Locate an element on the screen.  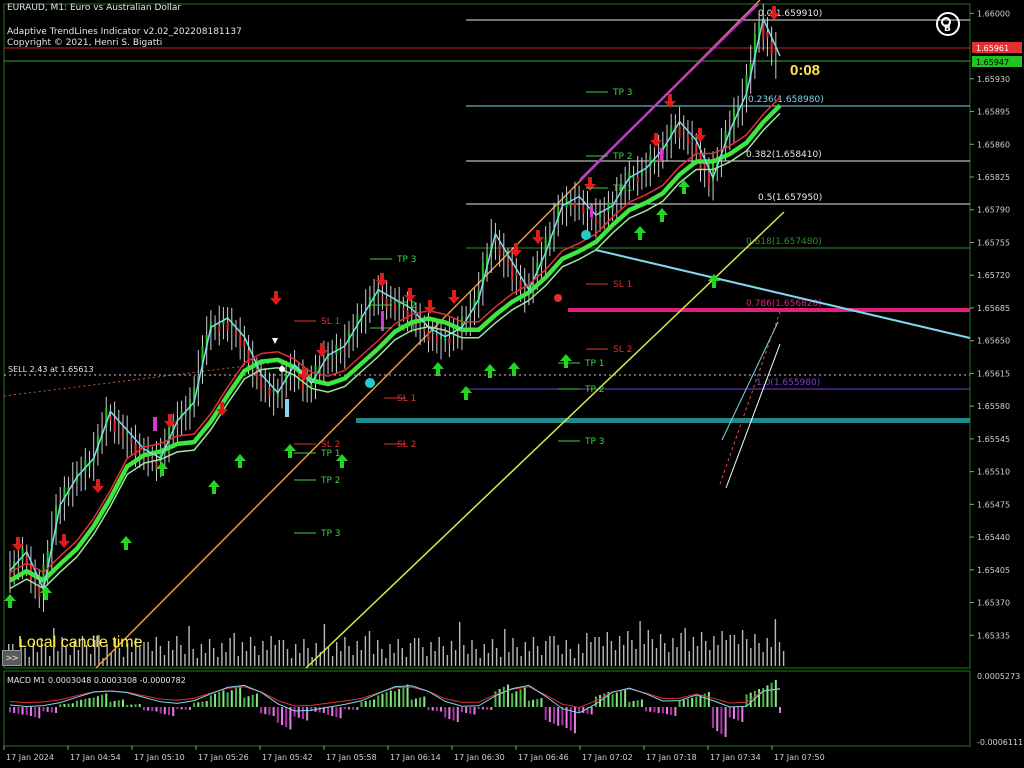
price-tick-label: 1.65335 is located at coordinates (993, 635).